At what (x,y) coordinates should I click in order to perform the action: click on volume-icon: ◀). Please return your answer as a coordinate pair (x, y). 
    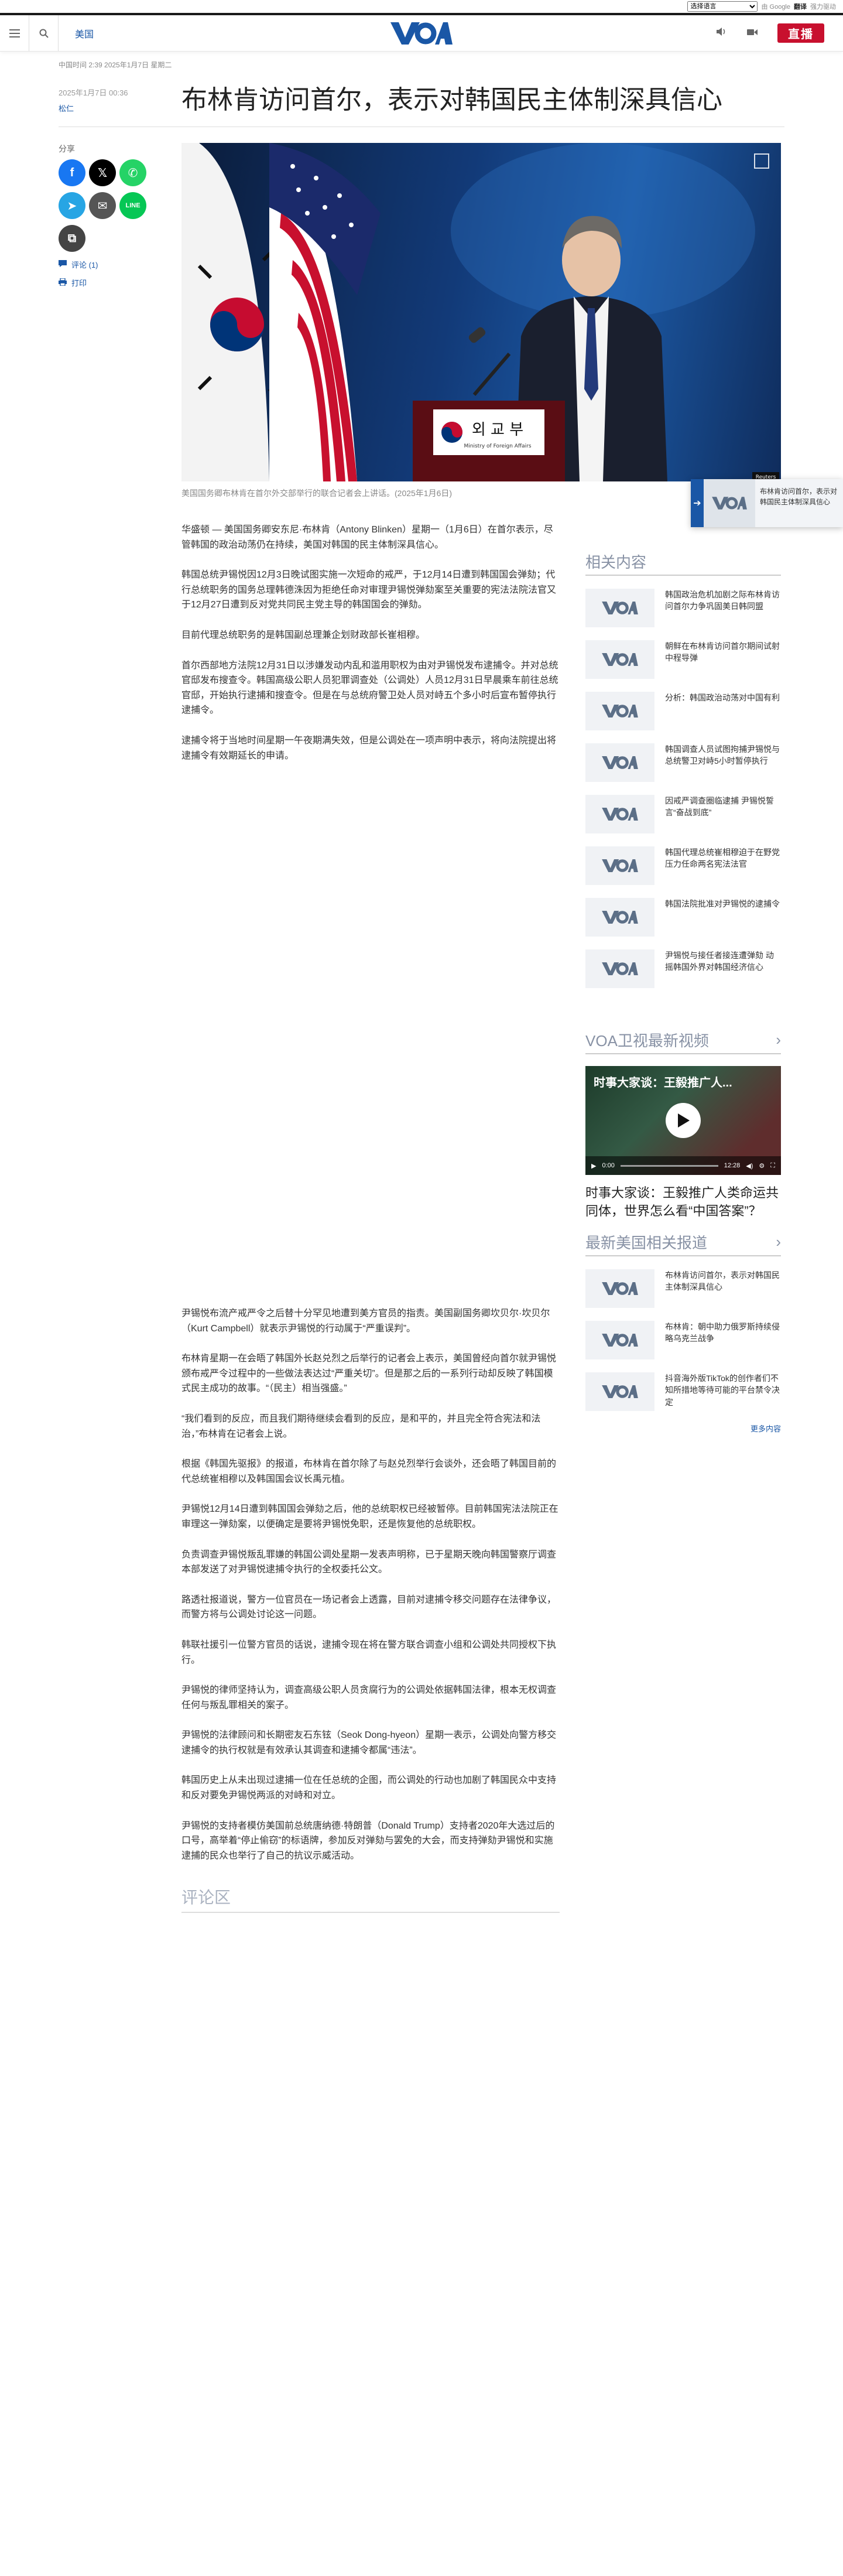
    Looking at the image, I should click on (750, 1166).